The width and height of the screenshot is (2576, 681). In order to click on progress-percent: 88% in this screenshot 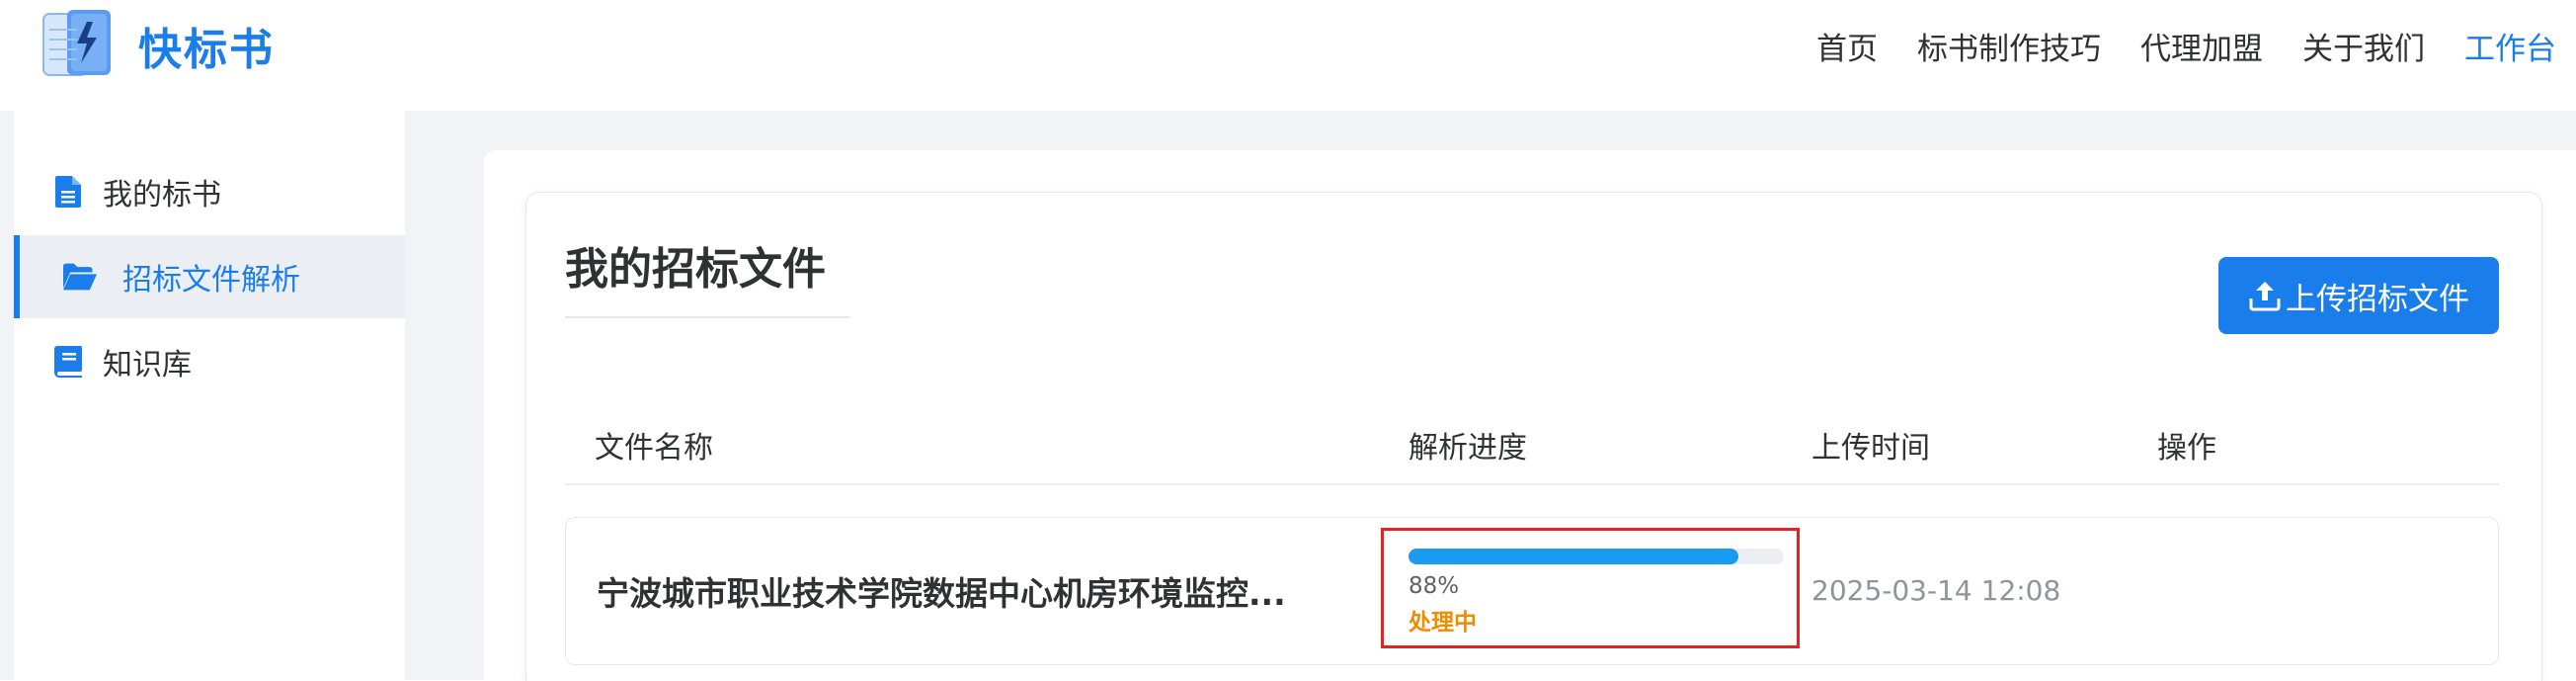, I will do `click(1434, 586)`.